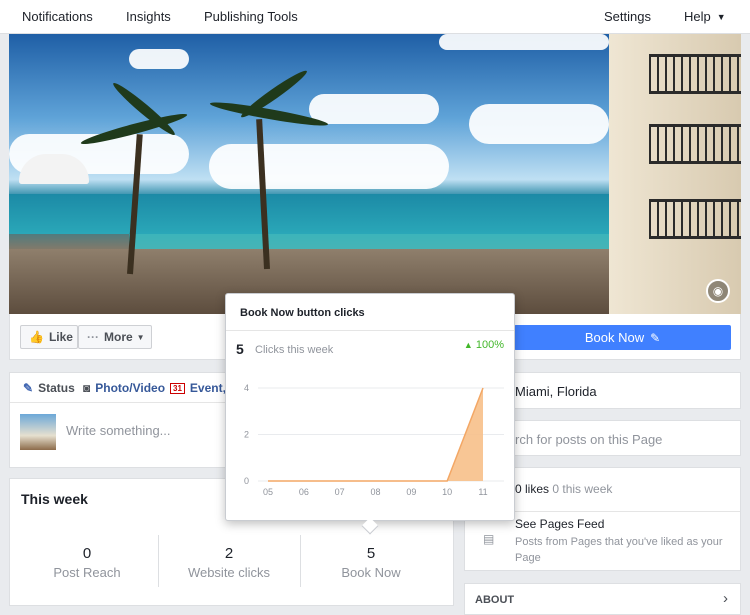  What do you see at coordinates (87, 388) in the screenshot?
I see `camera-icon: ◙` at bounding box center [87, 388].